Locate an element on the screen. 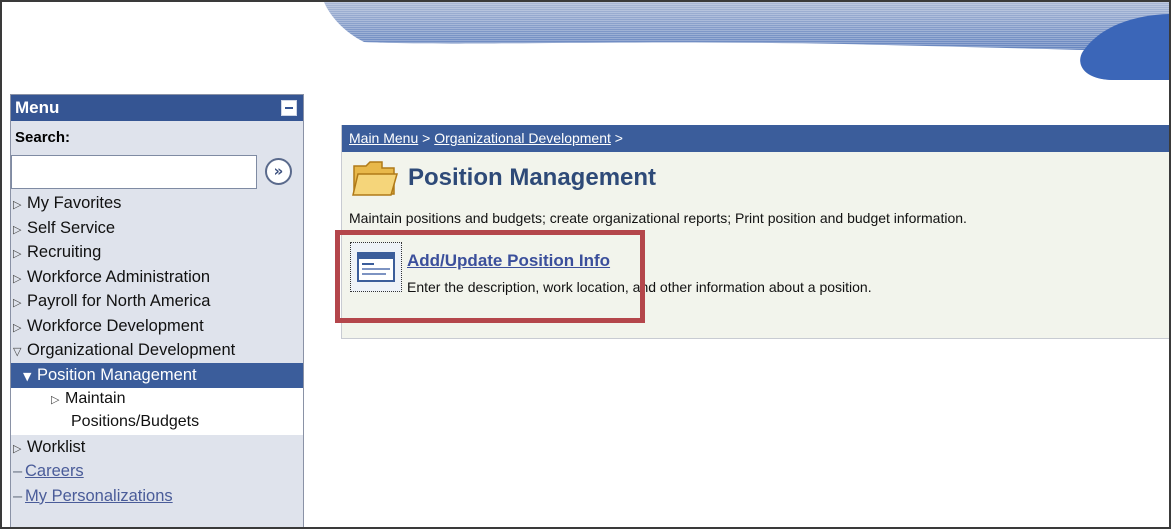 The height and width of the screenshot is (529, 1171). menu-item-label: Organizational Development is located at coordinates (131, 350).